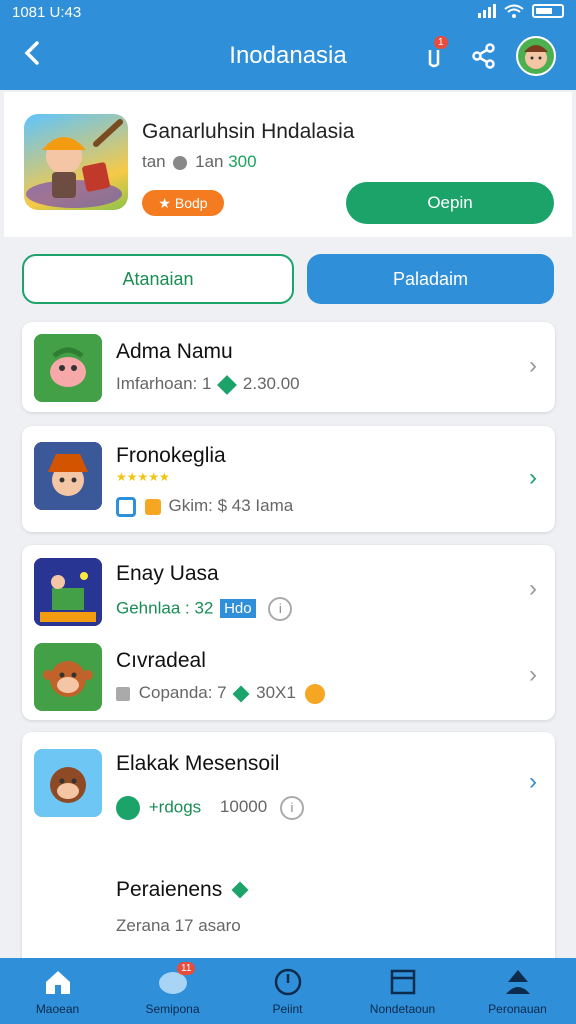  What do you see at coordinates (164, 383) in the screenshot?
I see `item-sub-text: Imfarhoan: 1` at bounding box center [164, 383].